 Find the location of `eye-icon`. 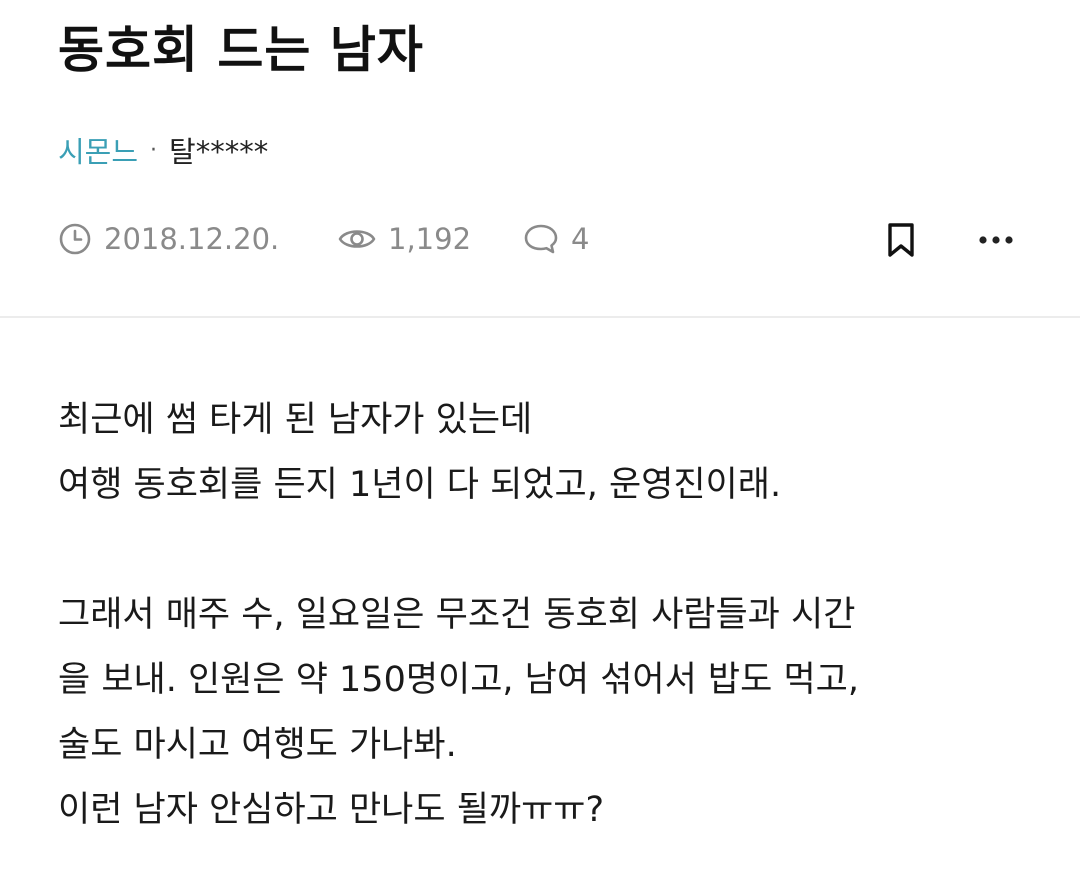

eye-icon is located at coordinates (357, 239).